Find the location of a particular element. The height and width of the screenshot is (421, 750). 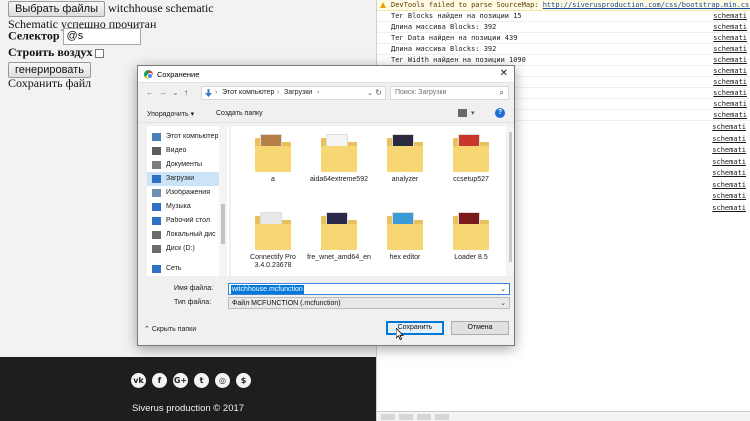

breadcrumb-downloads: Загрузки is located at coordinates (298, 92).